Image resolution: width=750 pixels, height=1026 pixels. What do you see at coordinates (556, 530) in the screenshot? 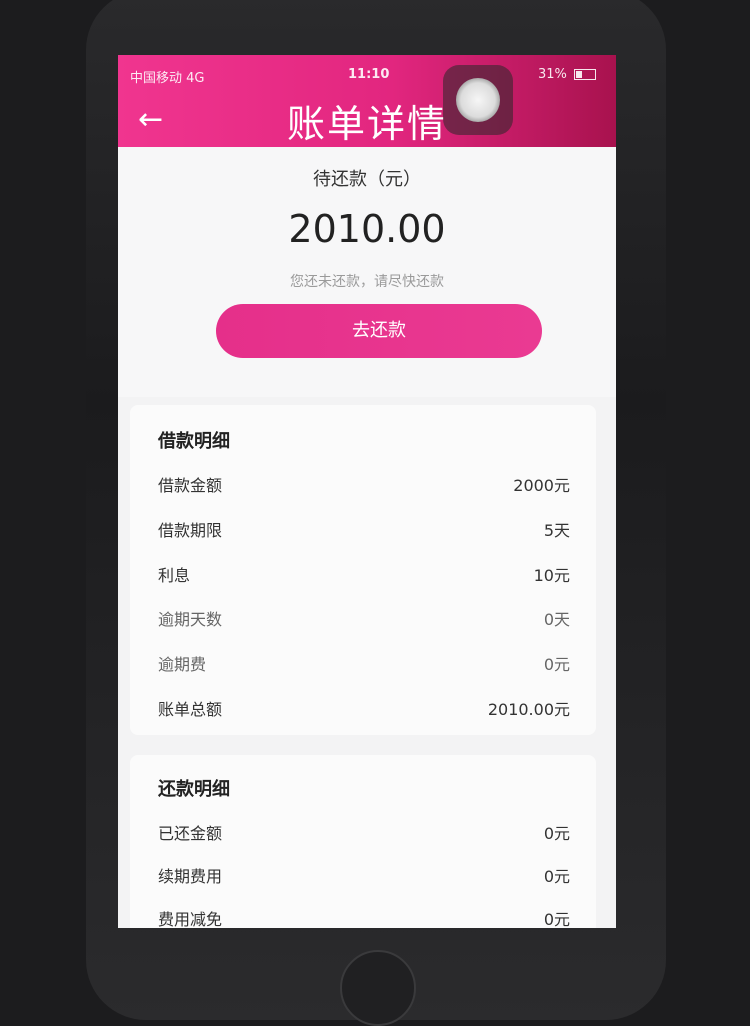
I see `row-value: 5天` at bounding box center [556, 530].